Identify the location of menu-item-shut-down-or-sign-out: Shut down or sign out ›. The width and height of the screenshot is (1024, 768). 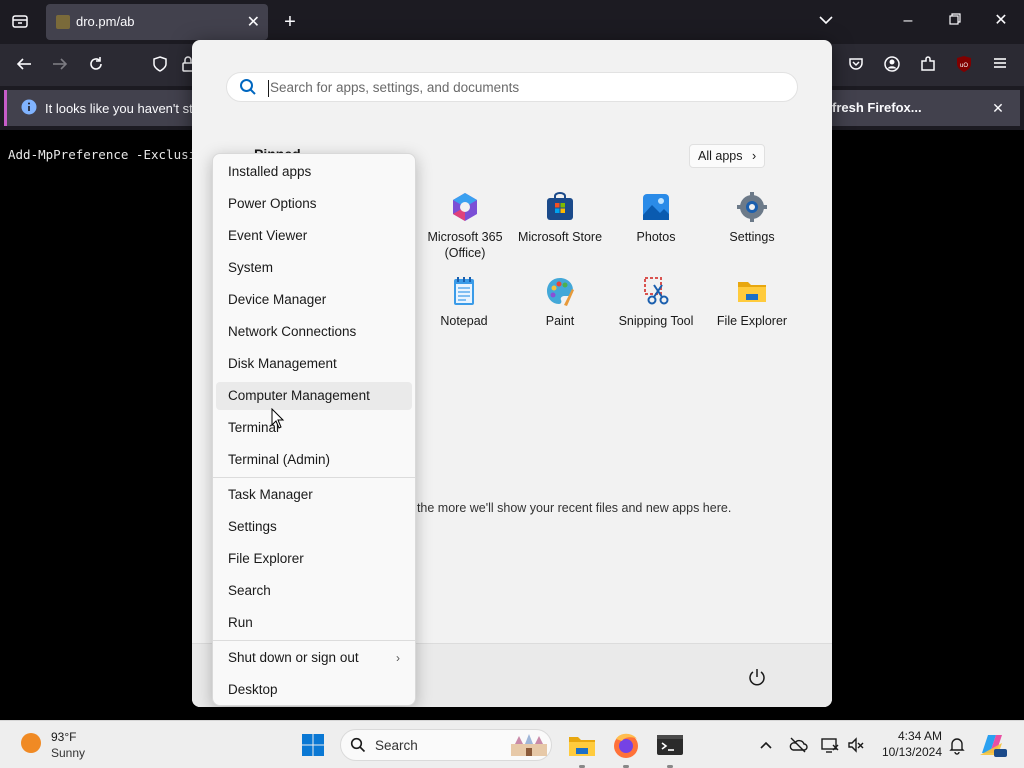
(314, 658).